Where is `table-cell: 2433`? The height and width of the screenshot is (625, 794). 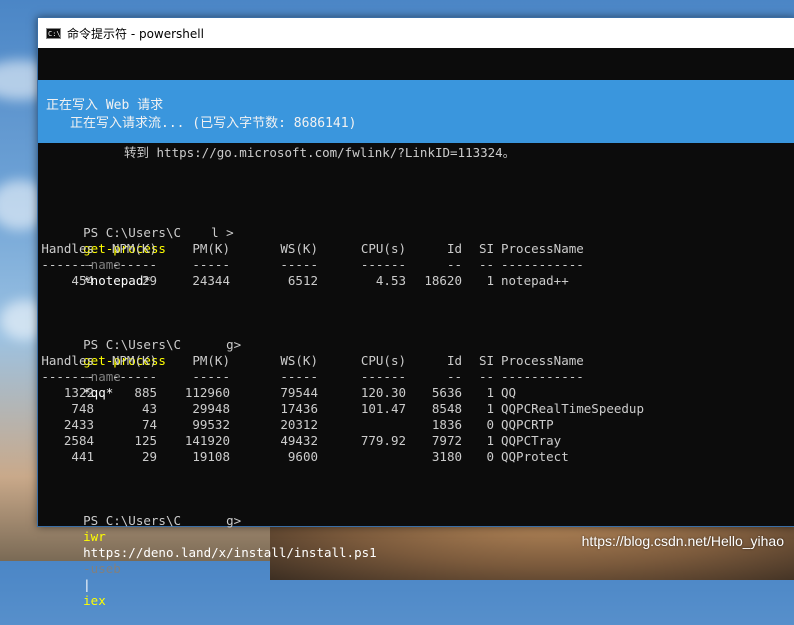
table-cell: 2433 is located at coordinates (78, 424).